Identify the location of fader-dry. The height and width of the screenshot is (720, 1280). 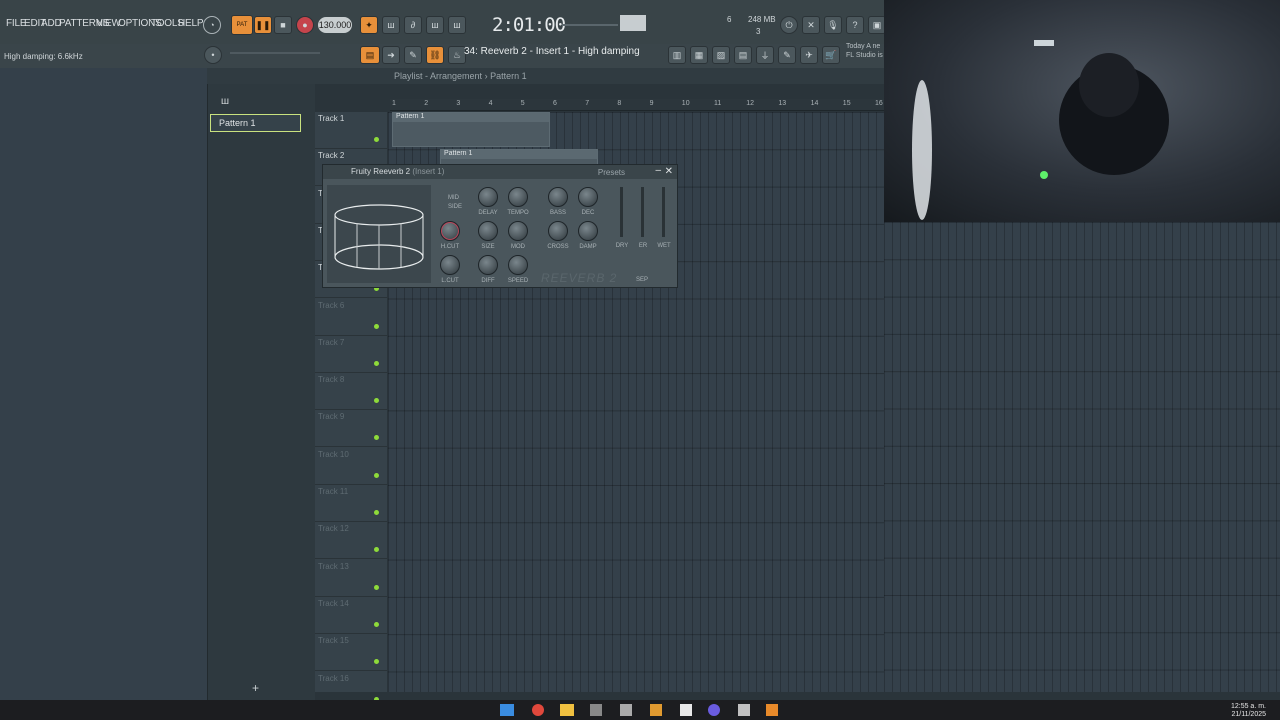
(621, 212).